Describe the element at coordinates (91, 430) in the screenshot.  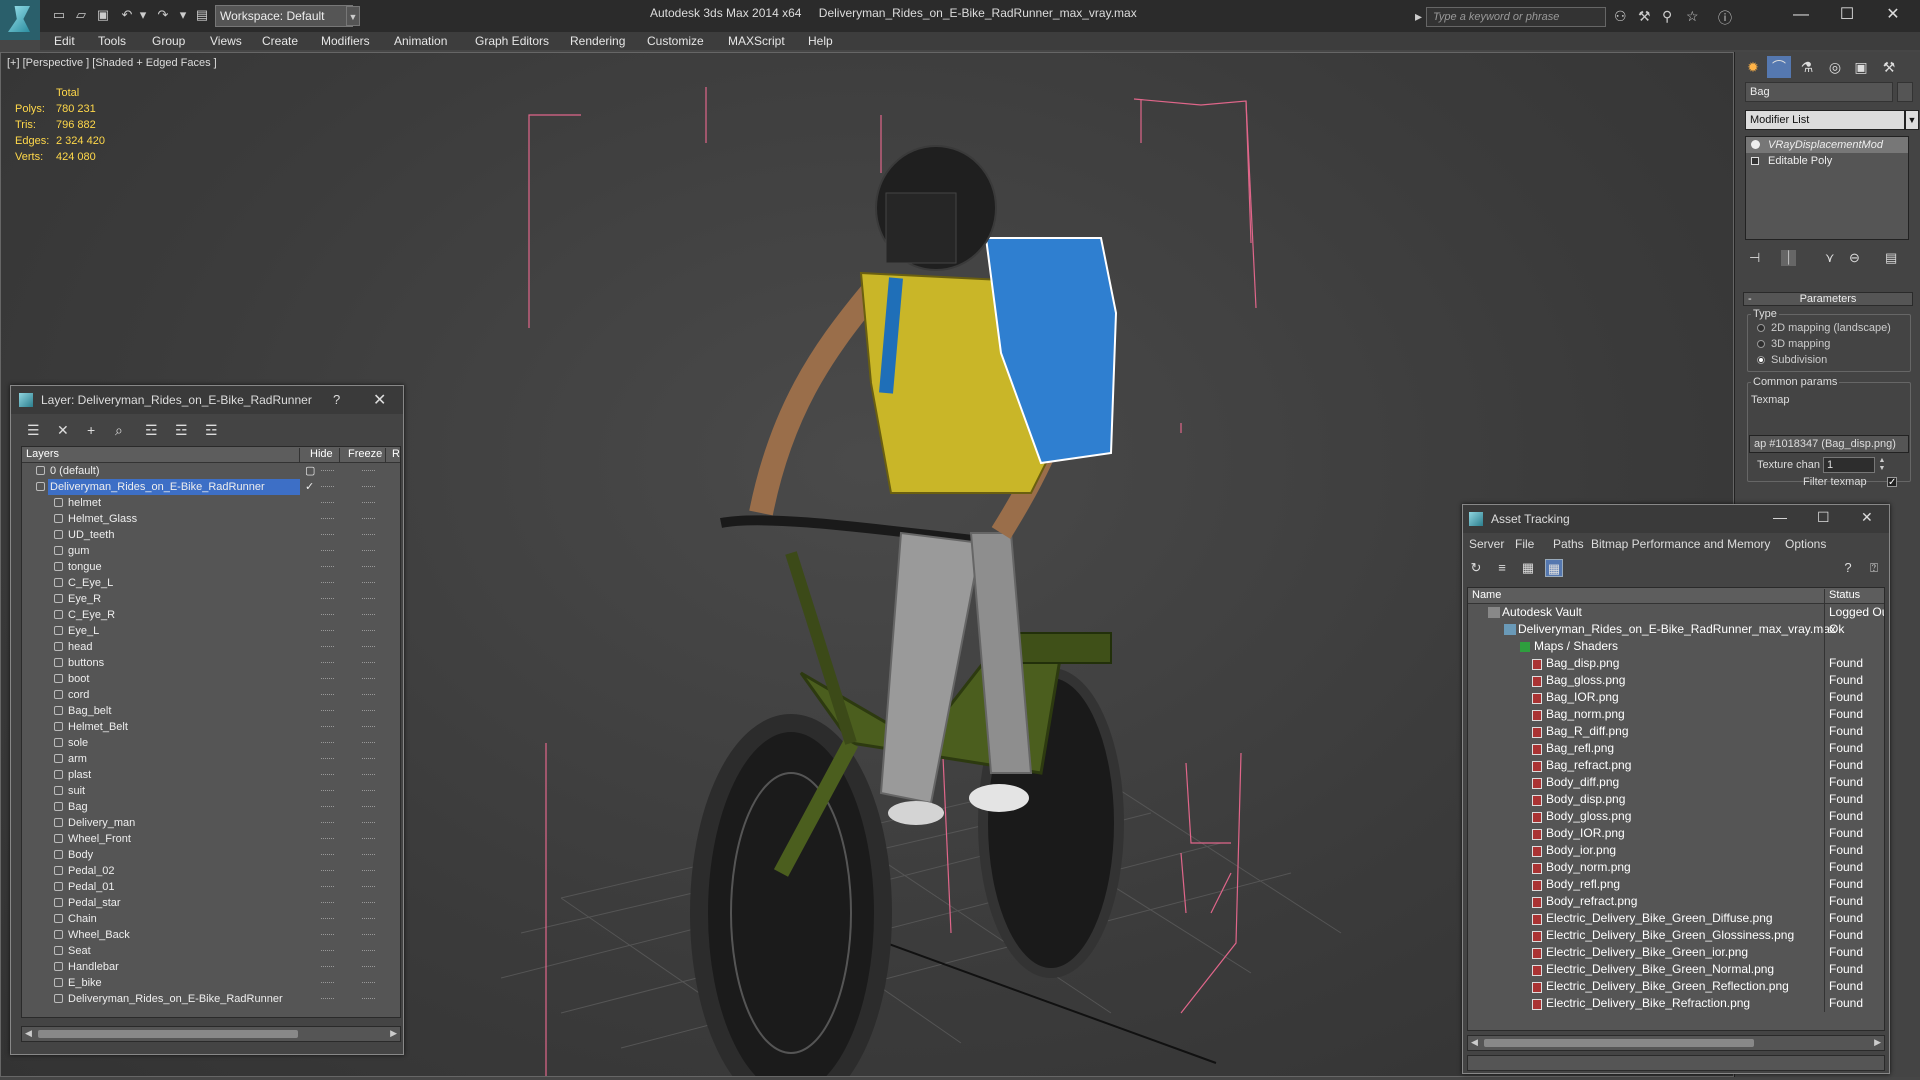
I see `add-selected-icon: +` at that location.